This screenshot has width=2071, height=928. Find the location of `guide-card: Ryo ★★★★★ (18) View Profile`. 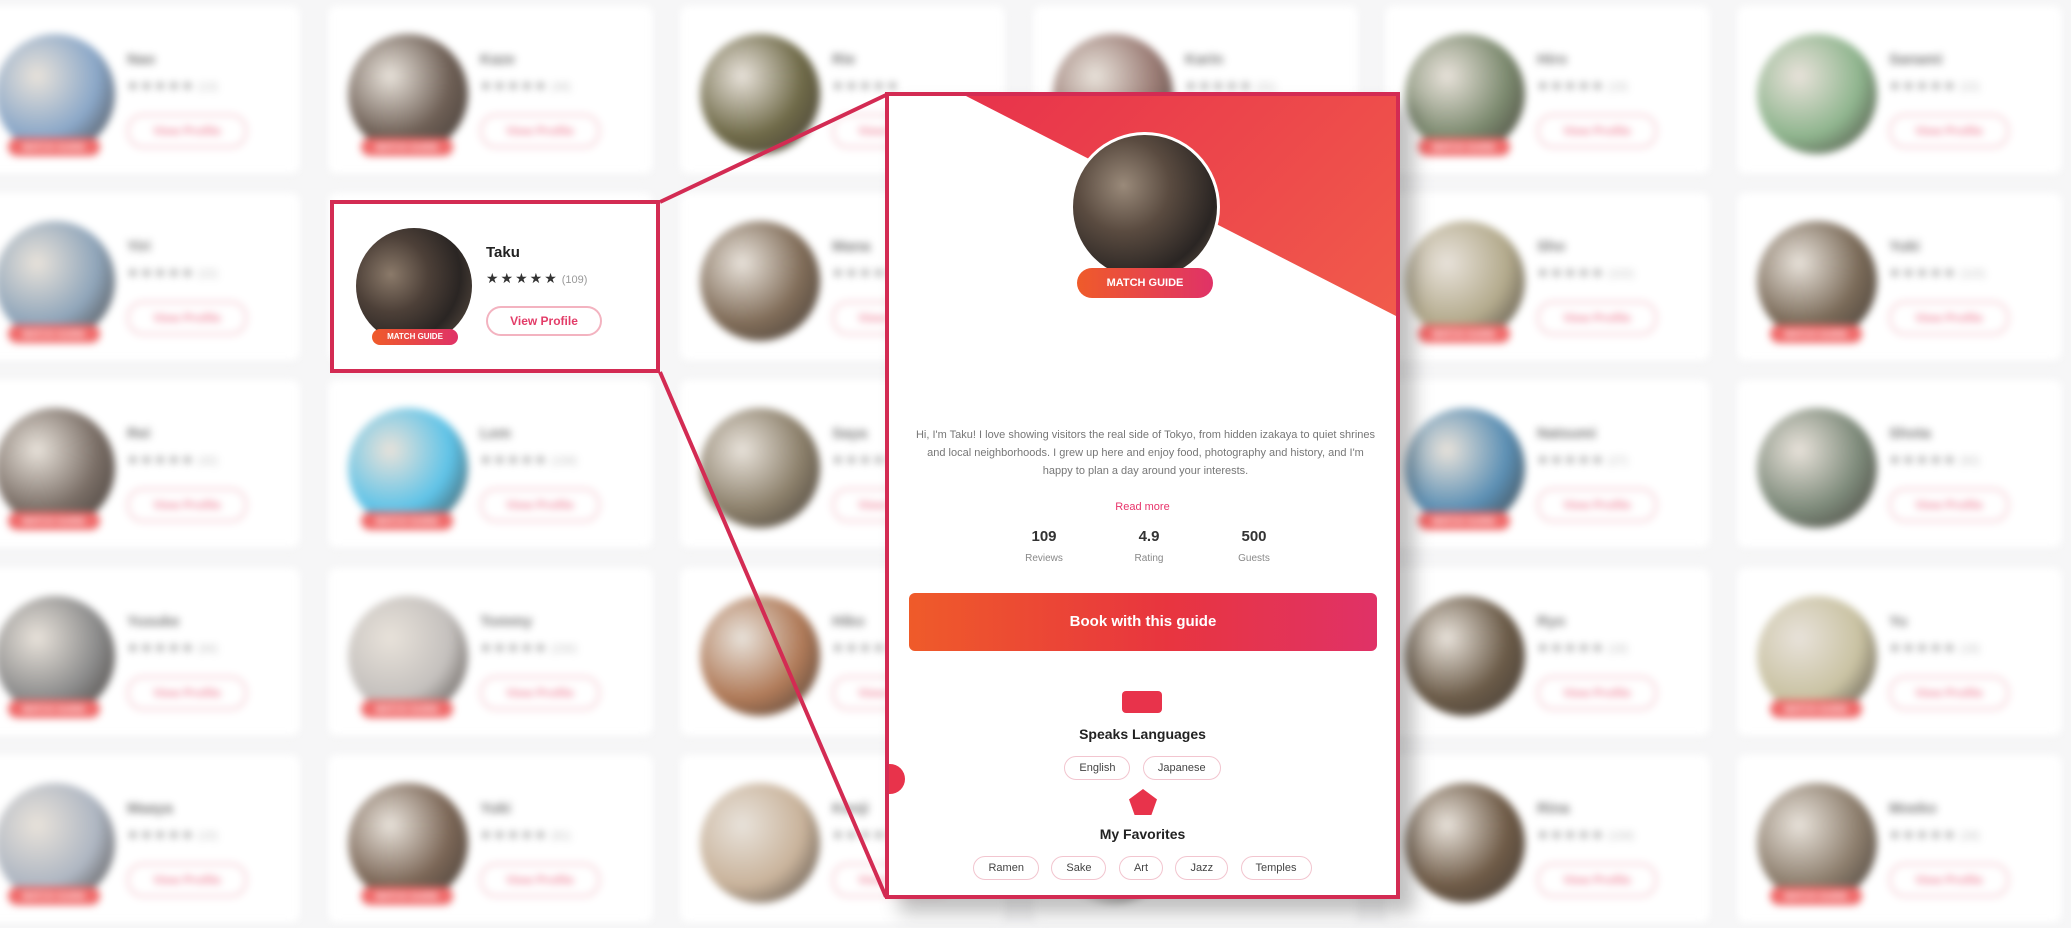

guide-card: Ryo ★★★★★ (18) View Profile is located at coordinates (1547, 652).